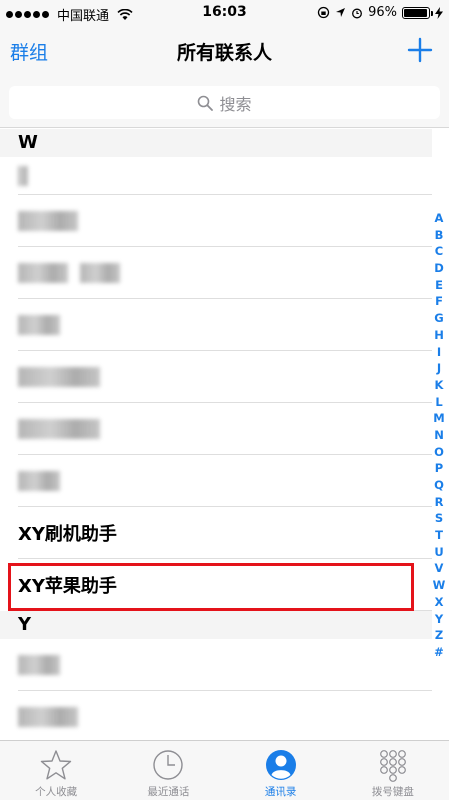 The height and width of the screenshot is (800, 449). What do you see at coordinates (438, 402) in the screenshot?
I see `index-letter: L` at bounding box center [438, 402].